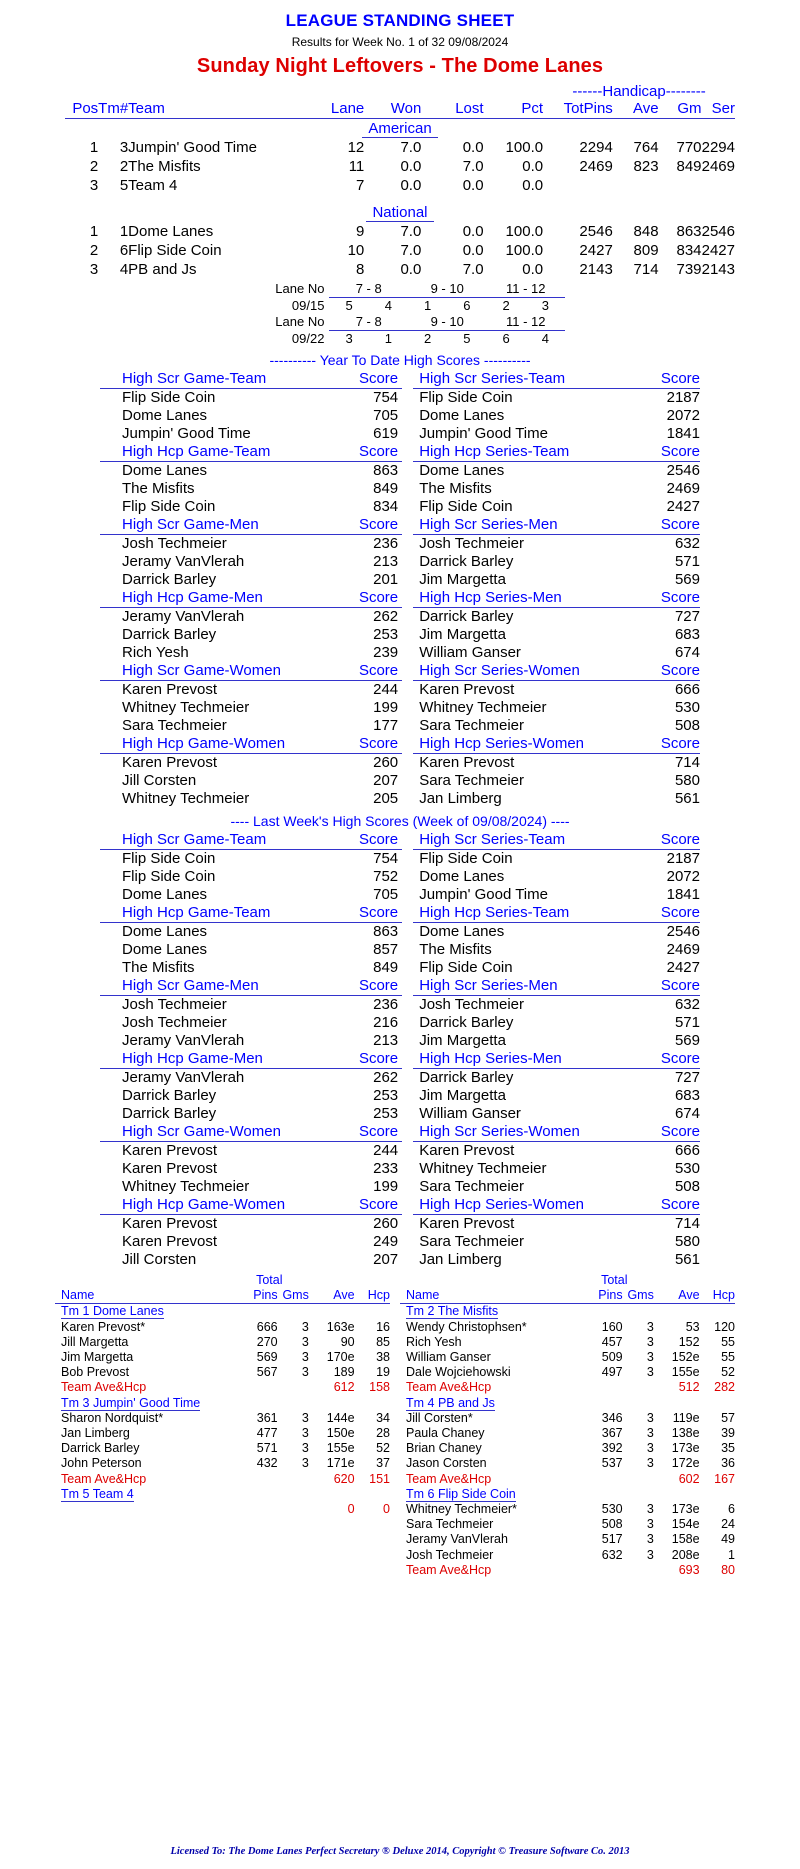 The height and width of the screenshot is (1869, 800). Describe the element at coordinates (400, 895) in the screenshot. I see `high-score-row: Dome Lanes 705 Jumpin' Good Time 1841` at that location.